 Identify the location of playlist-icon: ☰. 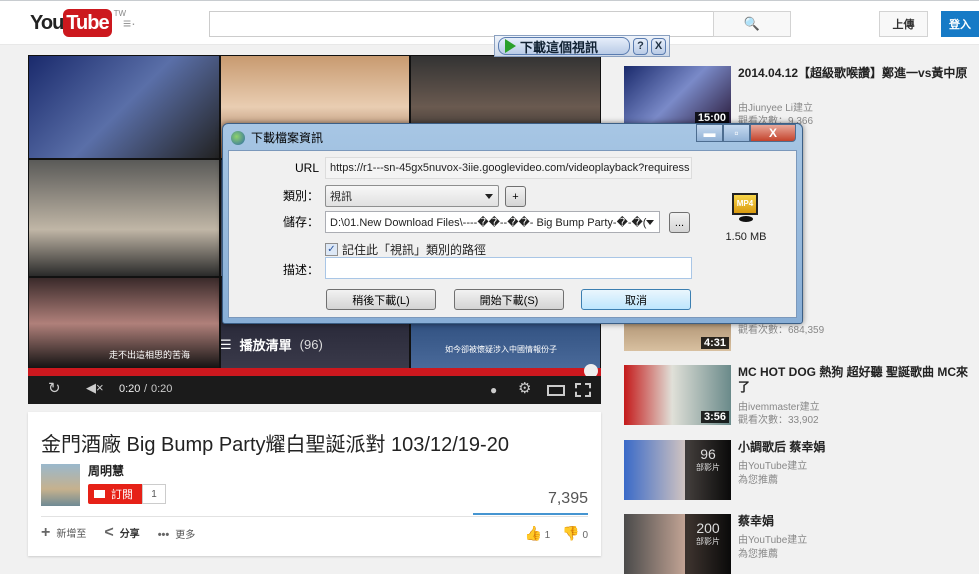
(226, 344).